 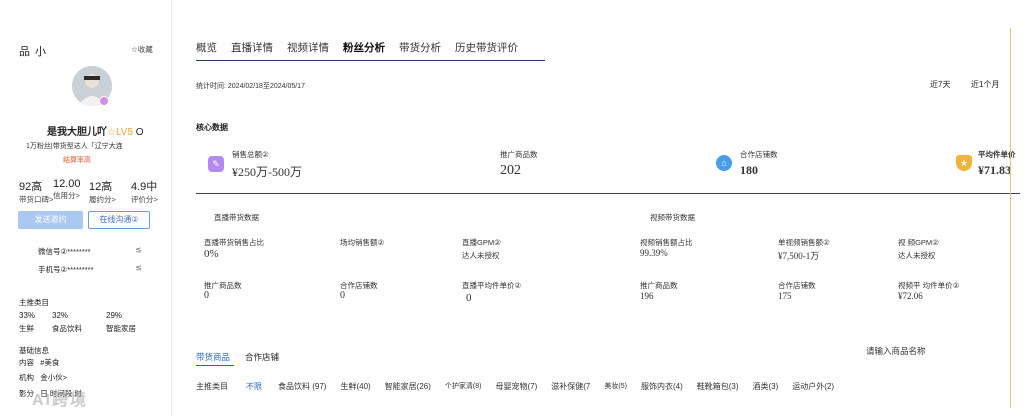 I want to click on core-sales-label: 销售总额②, so click(x=250, y=154).